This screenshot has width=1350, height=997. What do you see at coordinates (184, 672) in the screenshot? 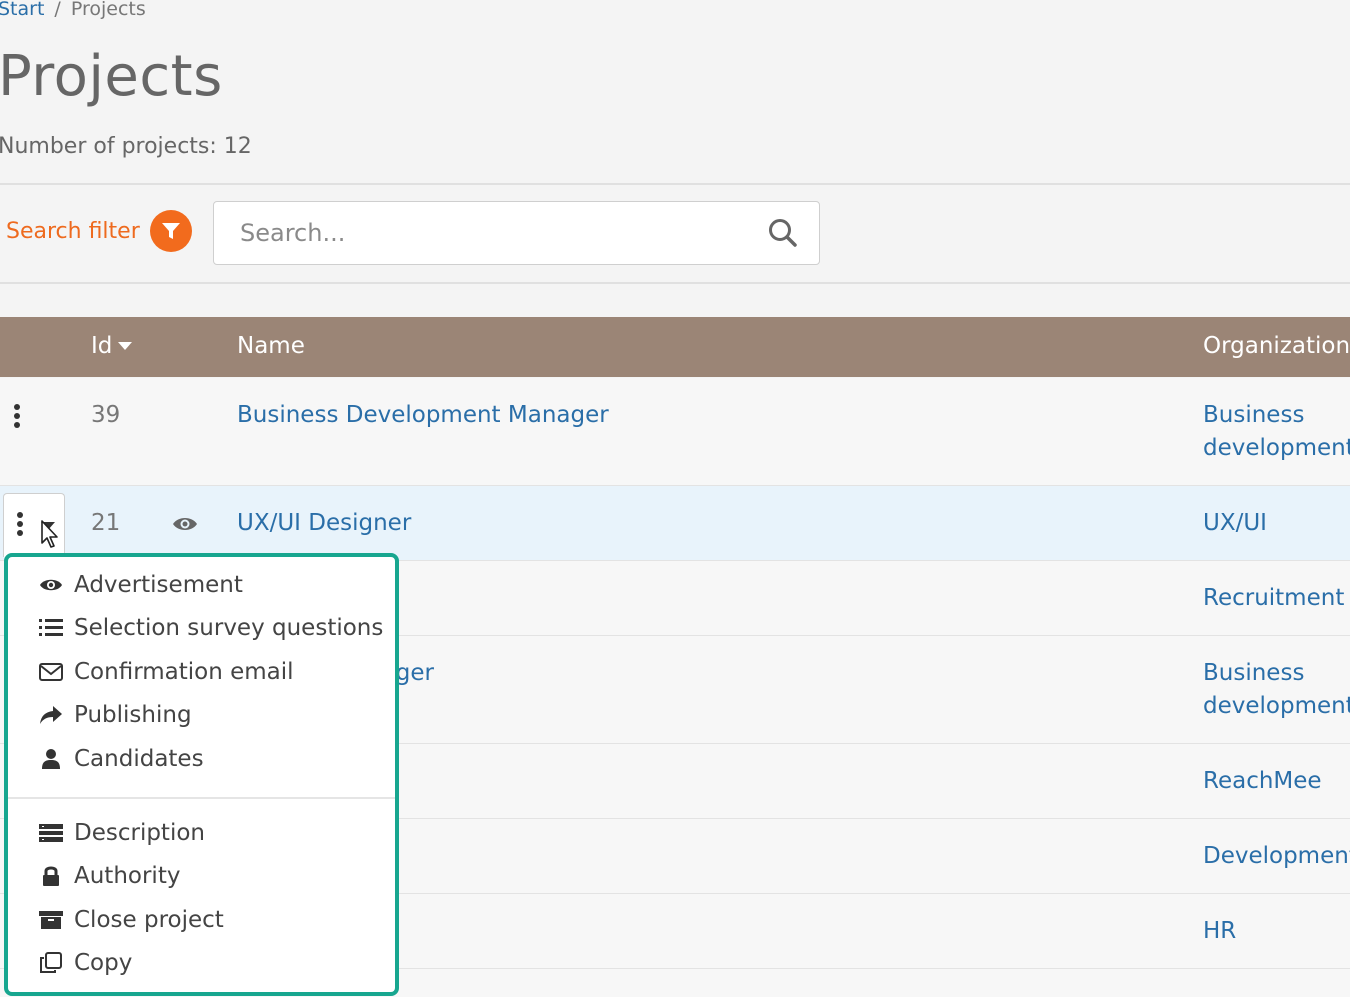
I see `menu-item-label: Confirmation email` at bounding box center [184, 672].